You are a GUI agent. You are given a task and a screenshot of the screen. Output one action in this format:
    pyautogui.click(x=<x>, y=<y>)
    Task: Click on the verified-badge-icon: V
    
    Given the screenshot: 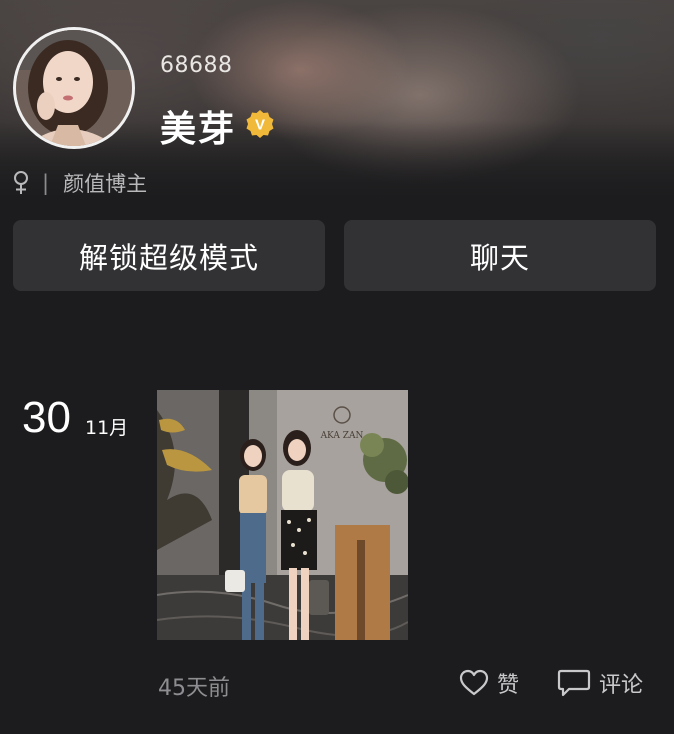 What is the action you would take?
    pyautogui.click(x=260, y=124)
    